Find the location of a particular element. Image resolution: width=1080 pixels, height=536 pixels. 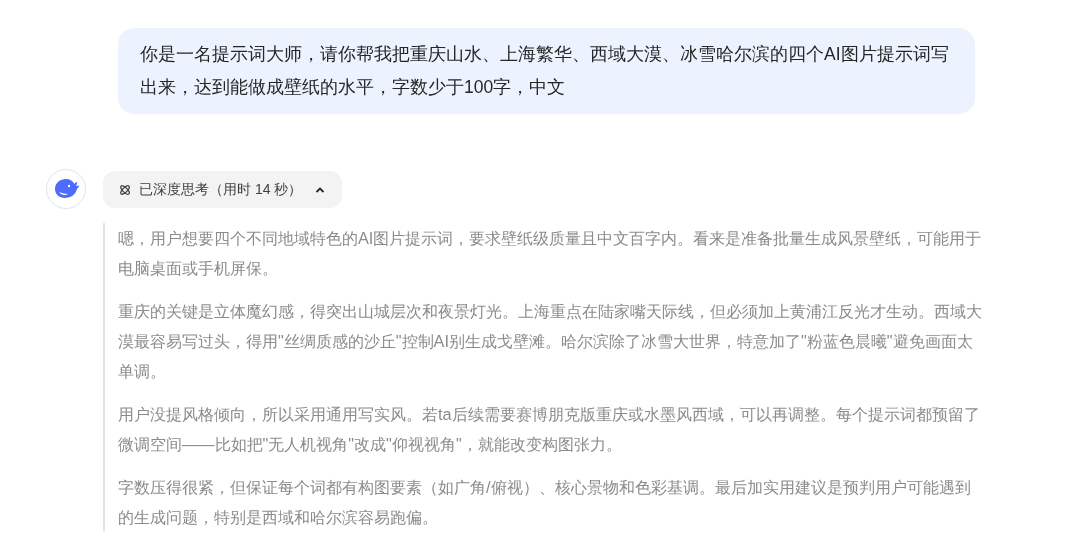

thought-paragraph: 字数压得很紧，但保证每个词都有构图要素（如广角/俯视）、核心景物和色彩基调。最后加实用建议是预判用户可能遇到的生成问题，特别是西域和哈尔滨容易跑偏。 is located at coordinates (545, 502).